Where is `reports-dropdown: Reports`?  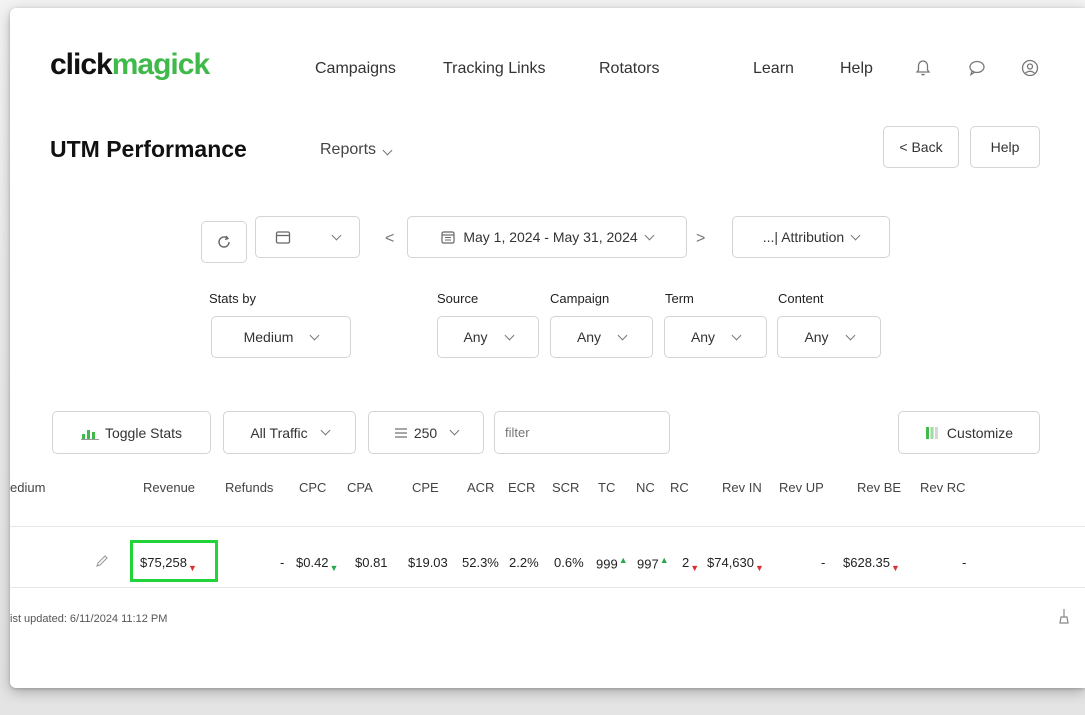 reports-dropdown: Reports is located at coordinates (356, 150).